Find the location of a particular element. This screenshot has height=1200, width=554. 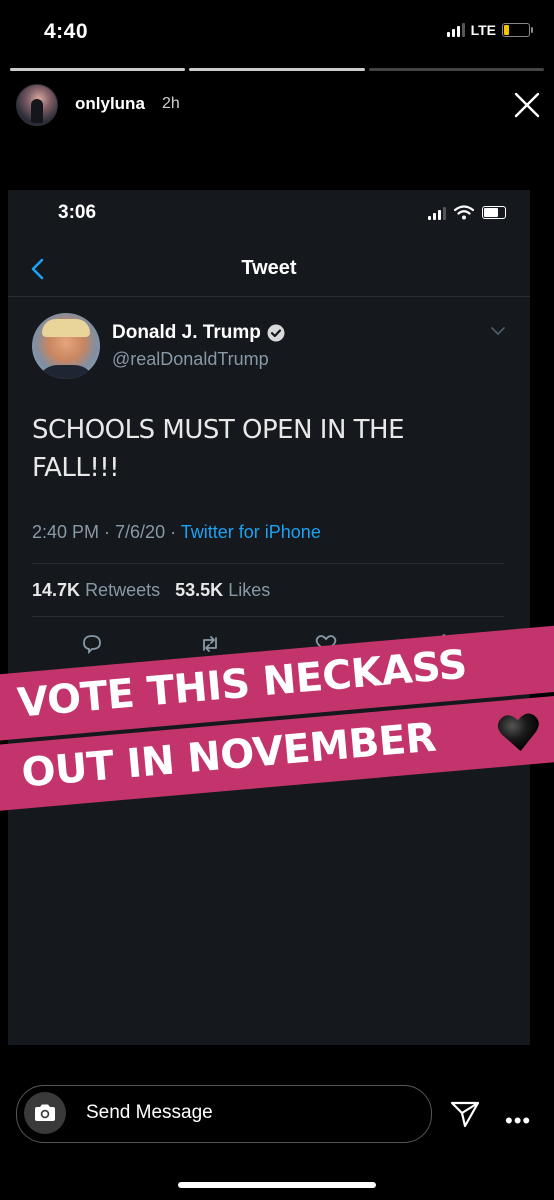

screenshot-status-indicators is located at coordinates (467, 212).